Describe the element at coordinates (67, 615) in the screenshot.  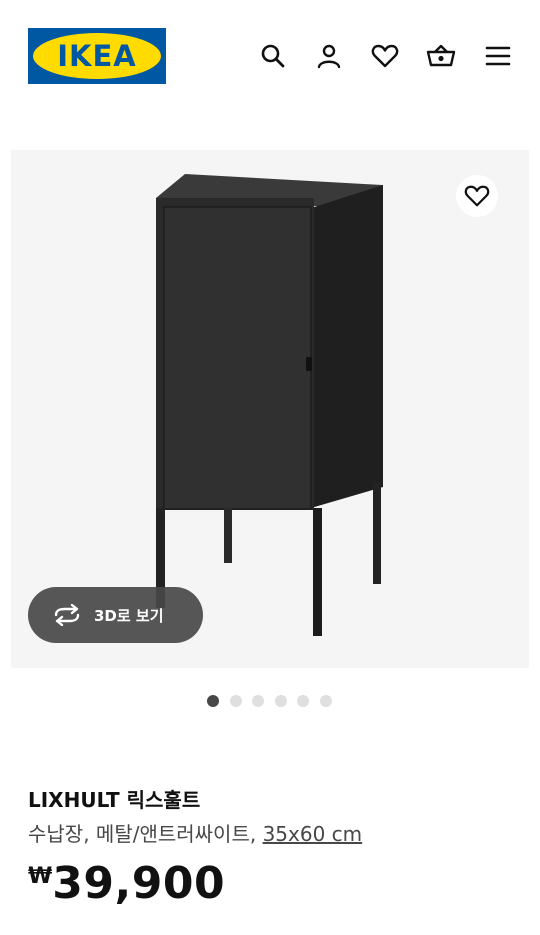
I see `rotate-3d-icon` at that location.